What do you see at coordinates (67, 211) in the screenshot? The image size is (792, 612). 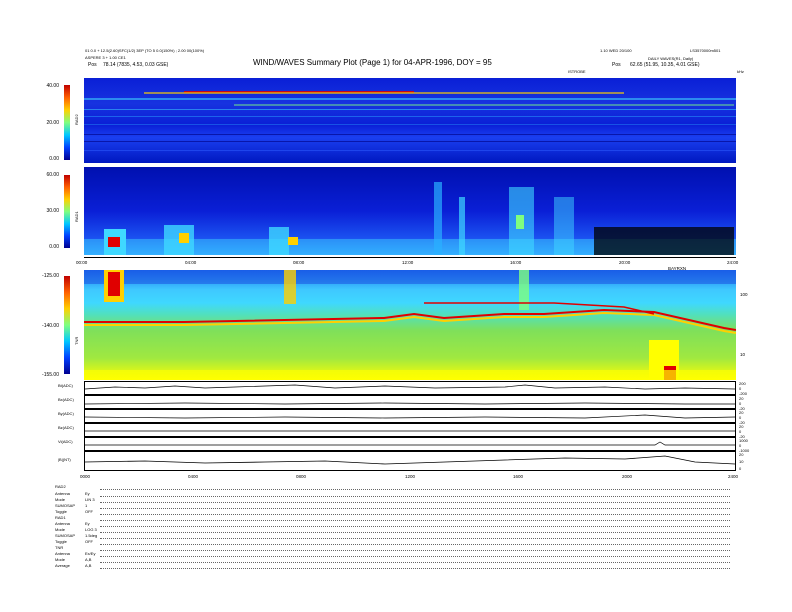 I see `rad1-colorbar` at bounding box center [67, 211].